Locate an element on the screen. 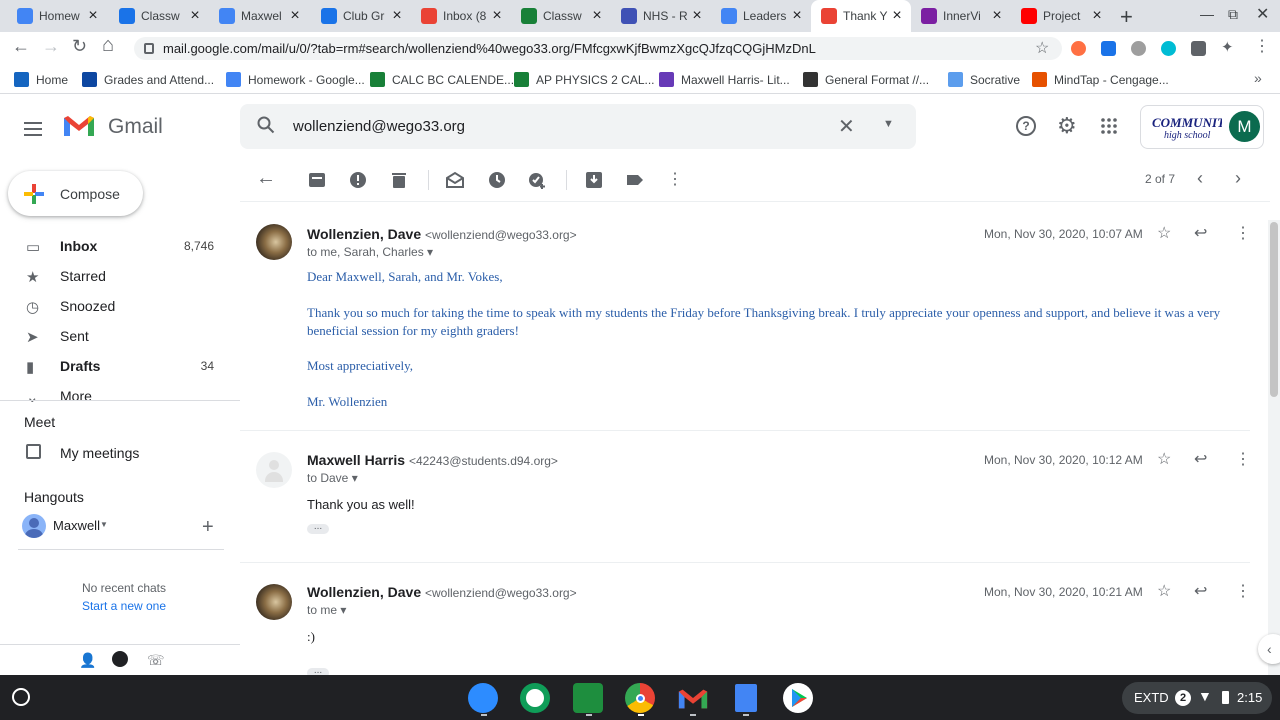  maximize-icon: ⧉ is located at coordinates (1233, 14).